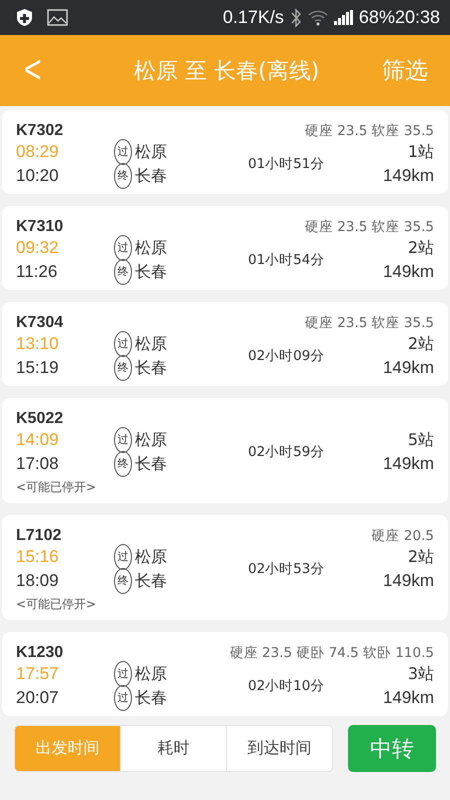  Describe the element at coordinates (392, 748) in the screenshot. I see `transfer-button: 中转` at that location.